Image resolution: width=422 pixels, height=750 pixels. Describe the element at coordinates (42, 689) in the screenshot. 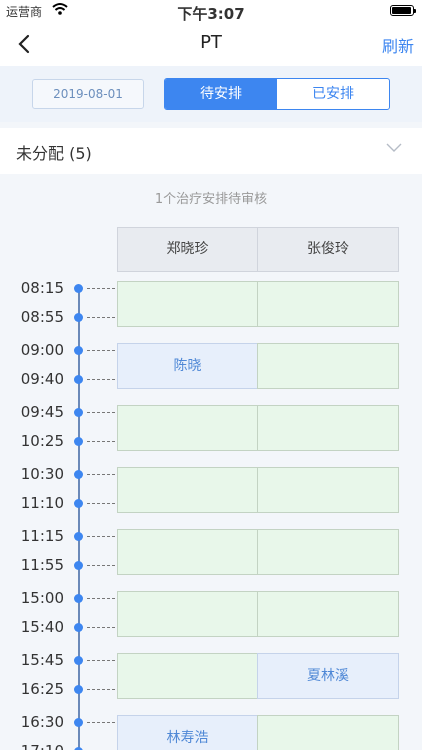

I see `slot-end-time: 16:25` at that location.